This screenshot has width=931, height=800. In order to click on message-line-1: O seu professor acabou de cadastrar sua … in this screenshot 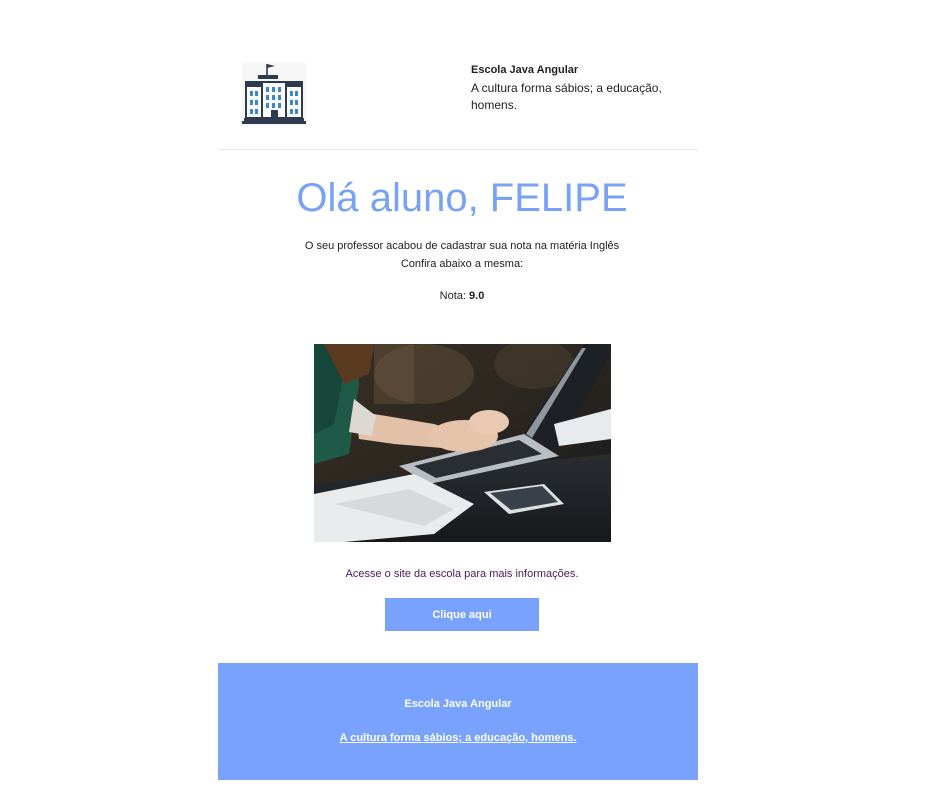, I will do `click(462, 246)`.